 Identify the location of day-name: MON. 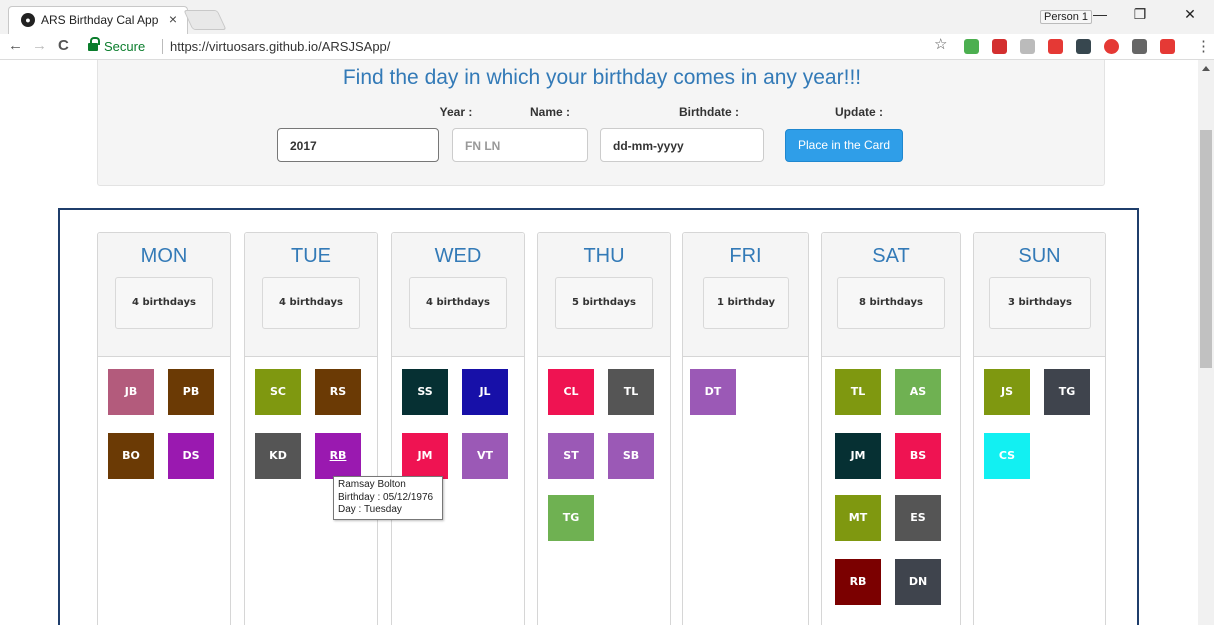
(164, 256).